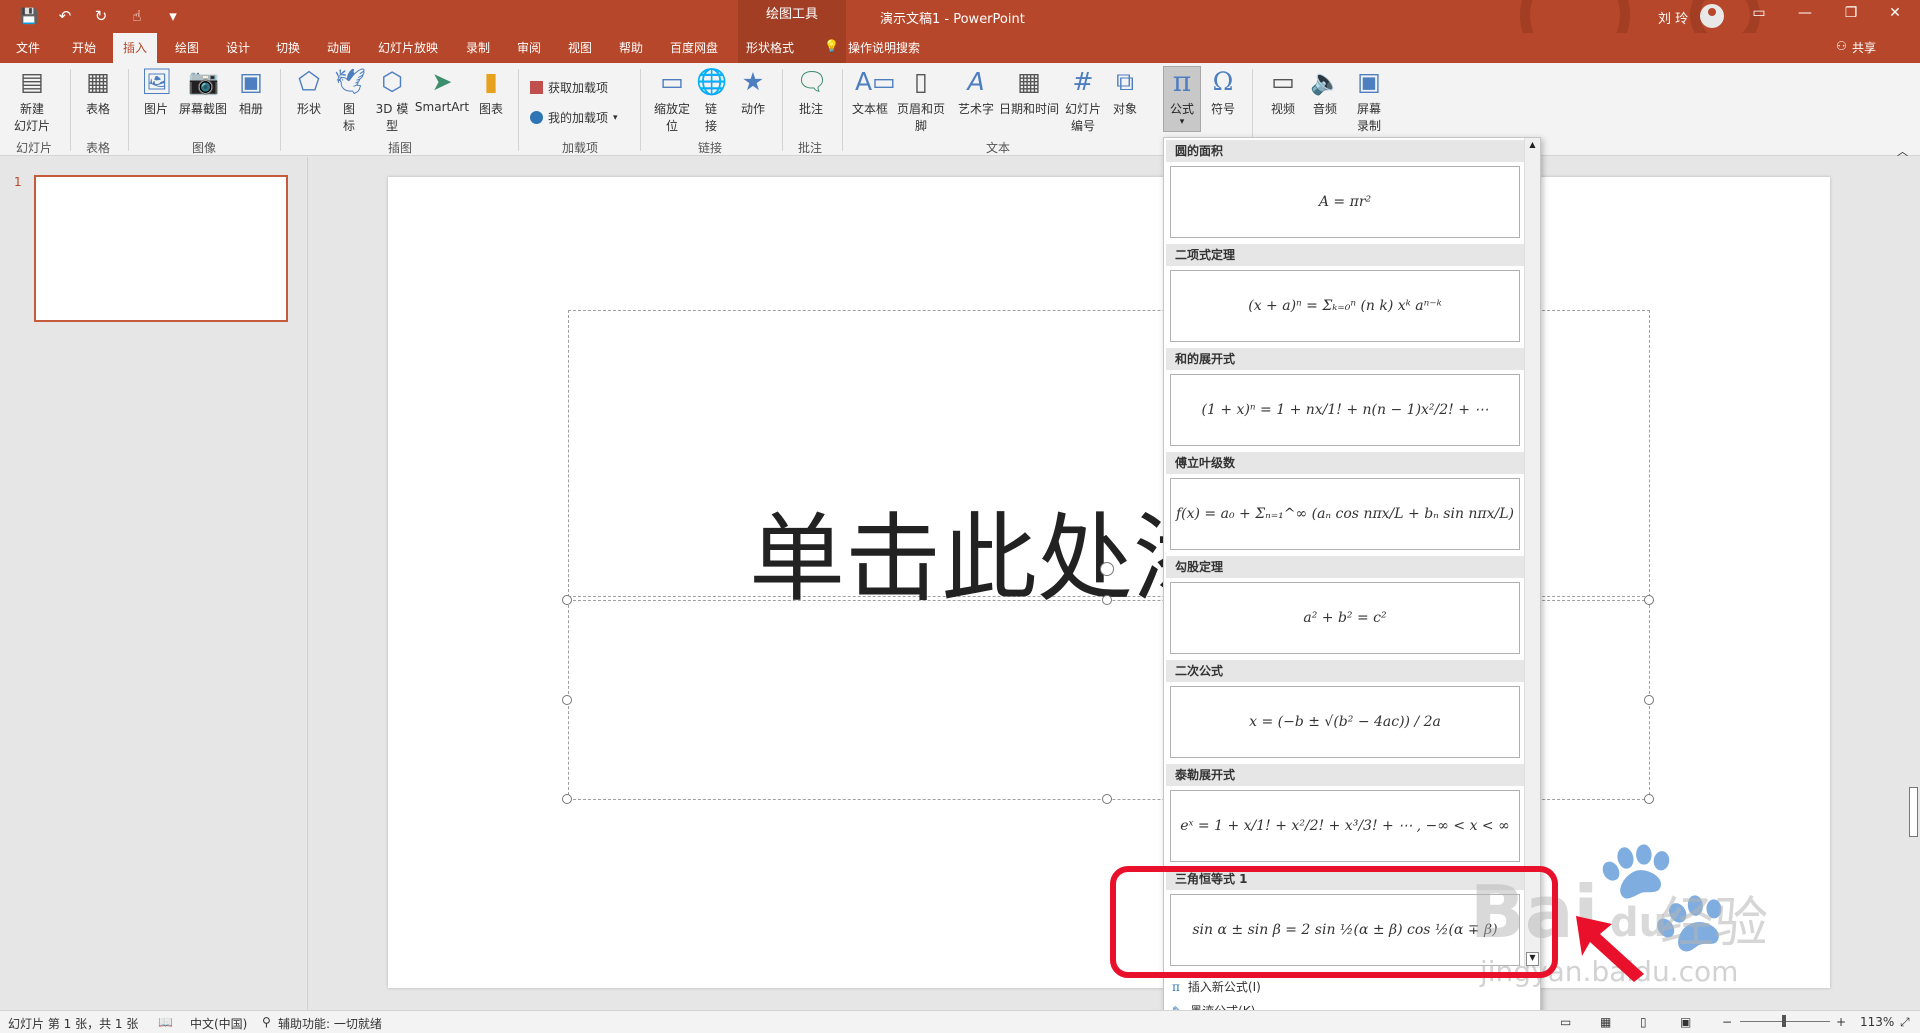 This screenshot has width=1920, height=1033. What do you see at coordinates (873, 92) in the screenshot?
I see `textbox-button: A▭ 文本框` at bounding box center [873, 92].